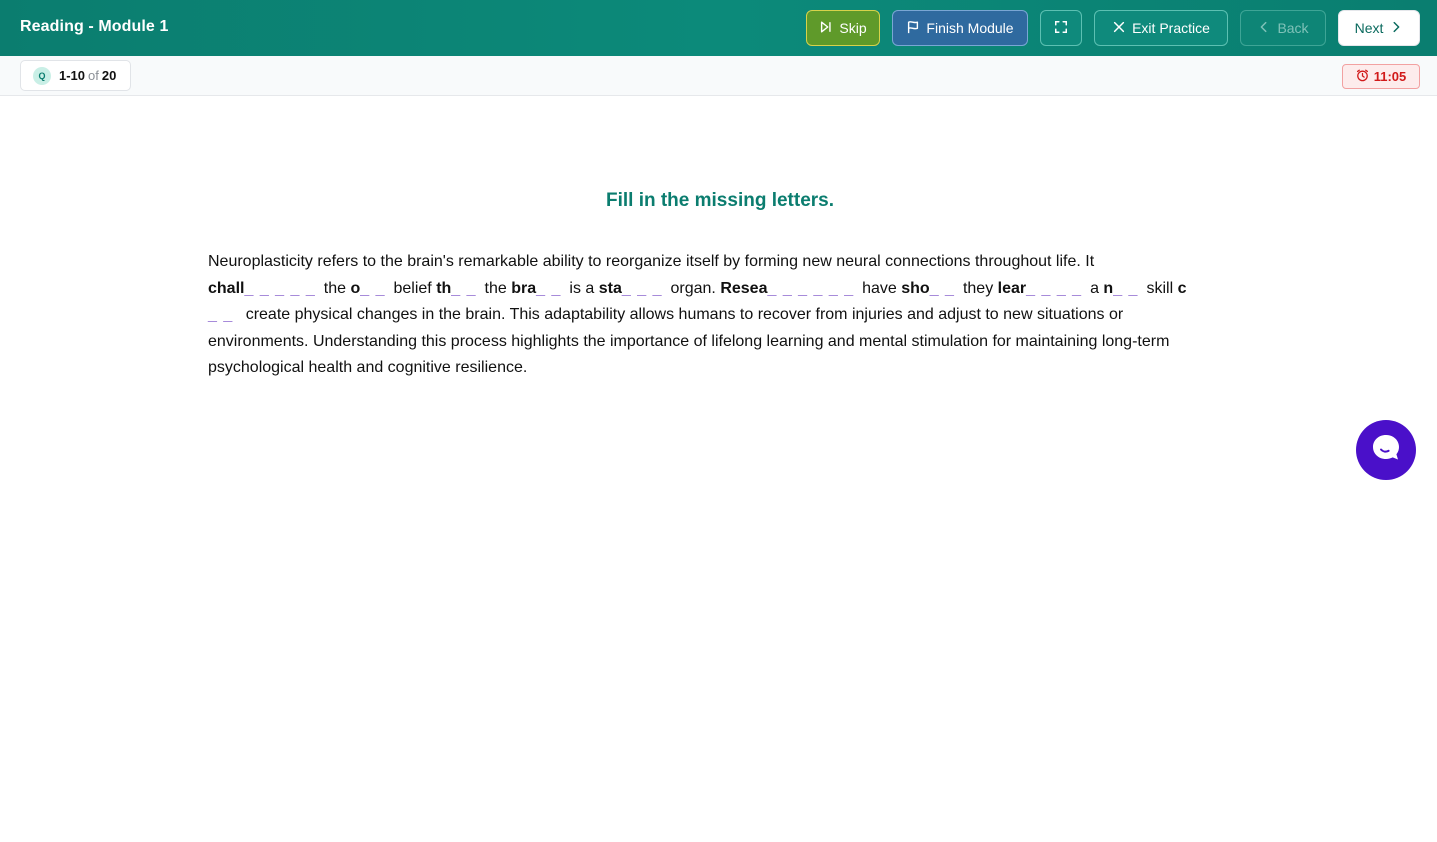  I want to click on question-range-badge: Q 1-10 of 20, so click(75, 75).